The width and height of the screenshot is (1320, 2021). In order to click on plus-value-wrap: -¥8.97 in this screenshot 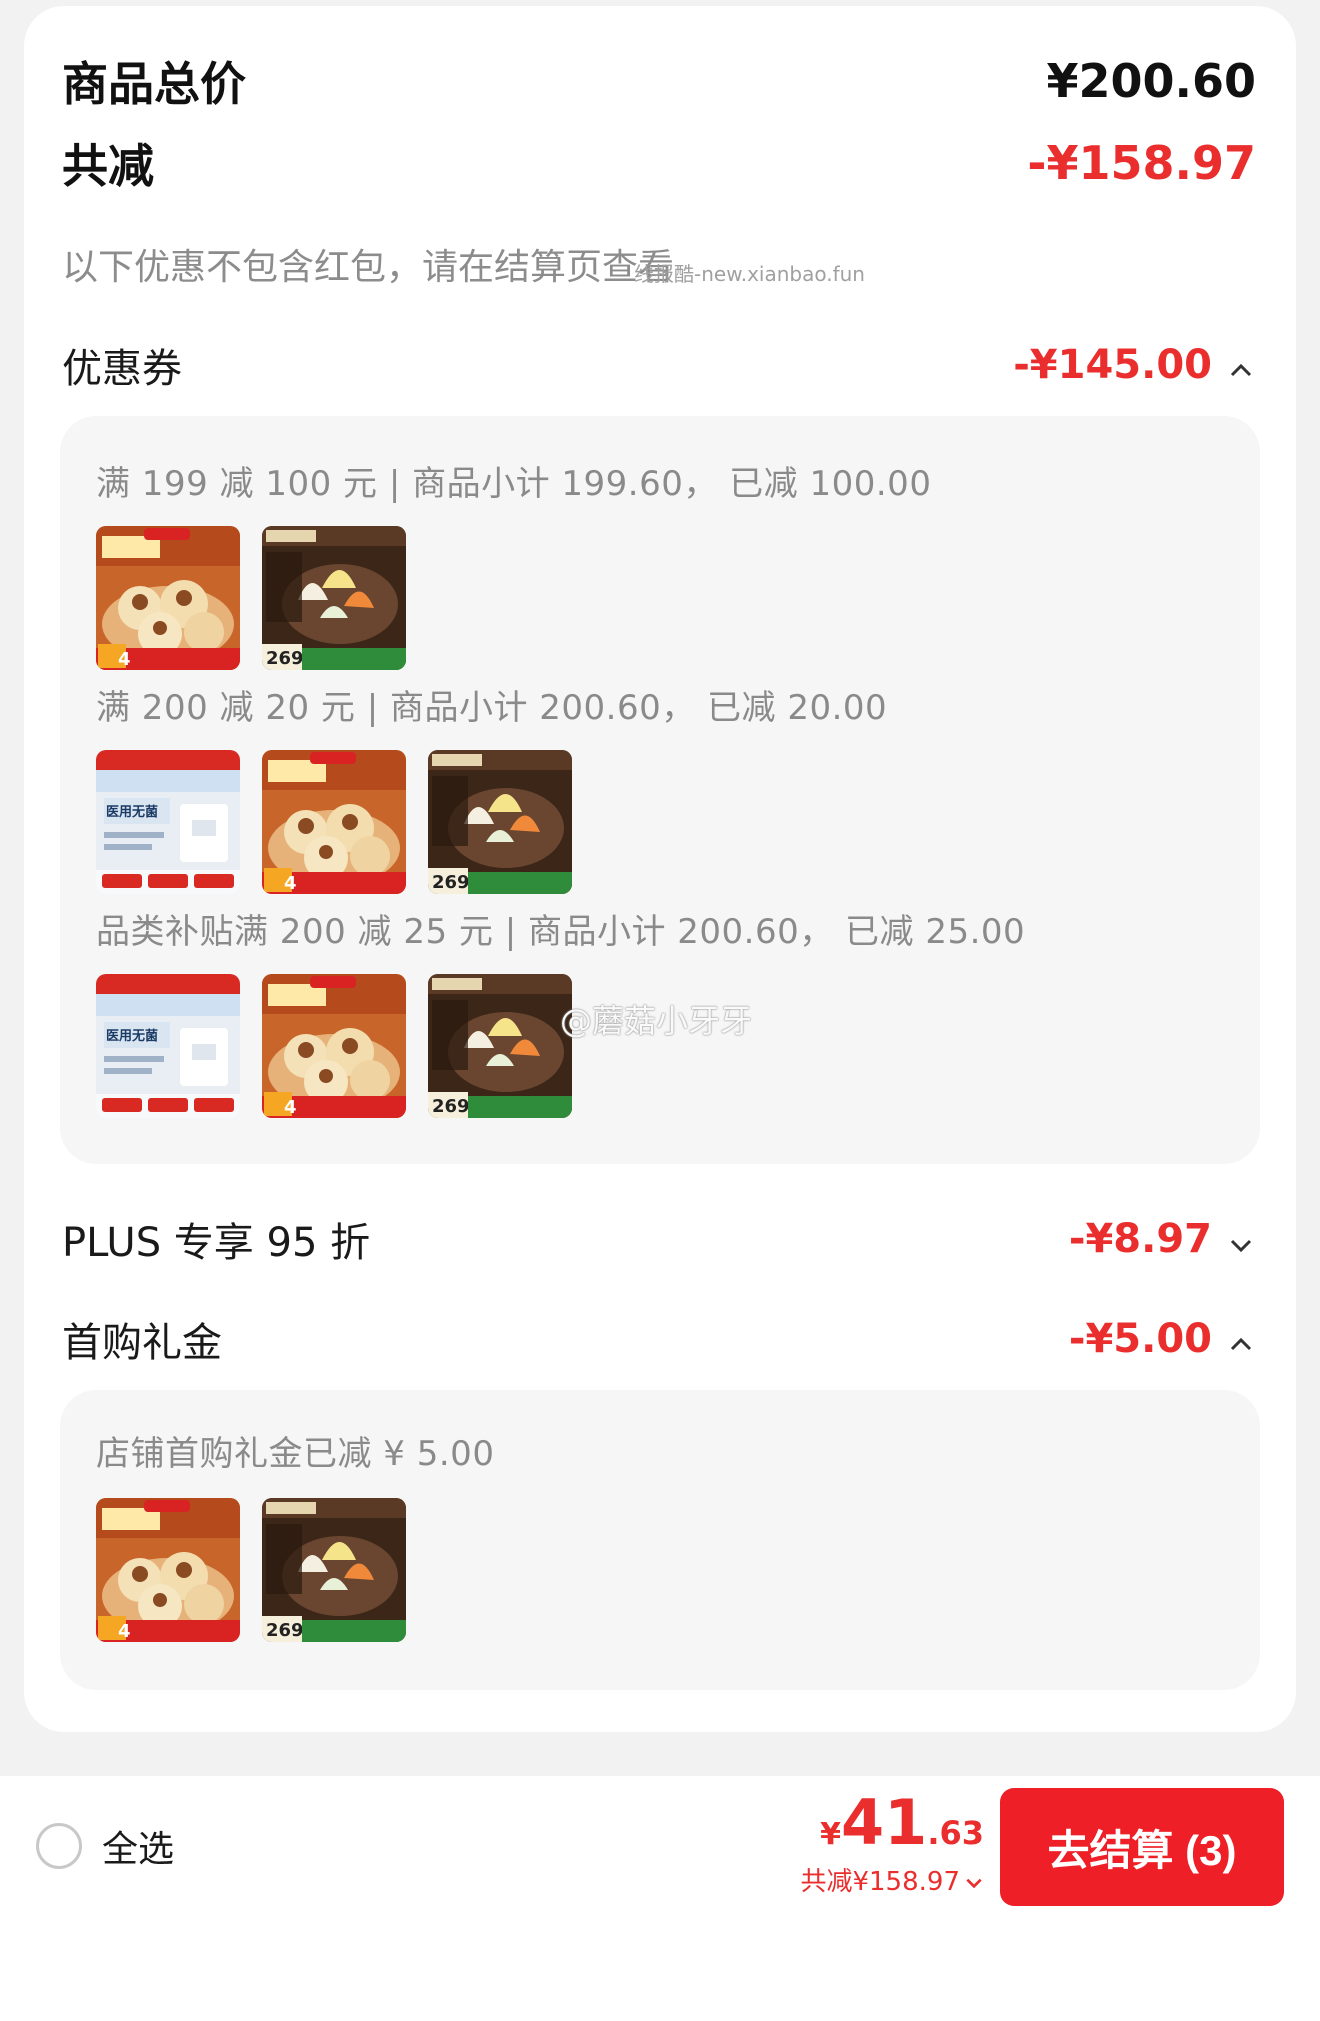, I will do `click(1162, 1239)`.